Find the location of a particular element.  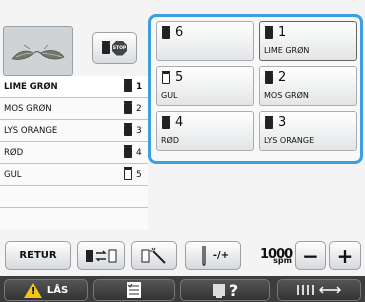

needle-icon is located at coordinates (204, 255).